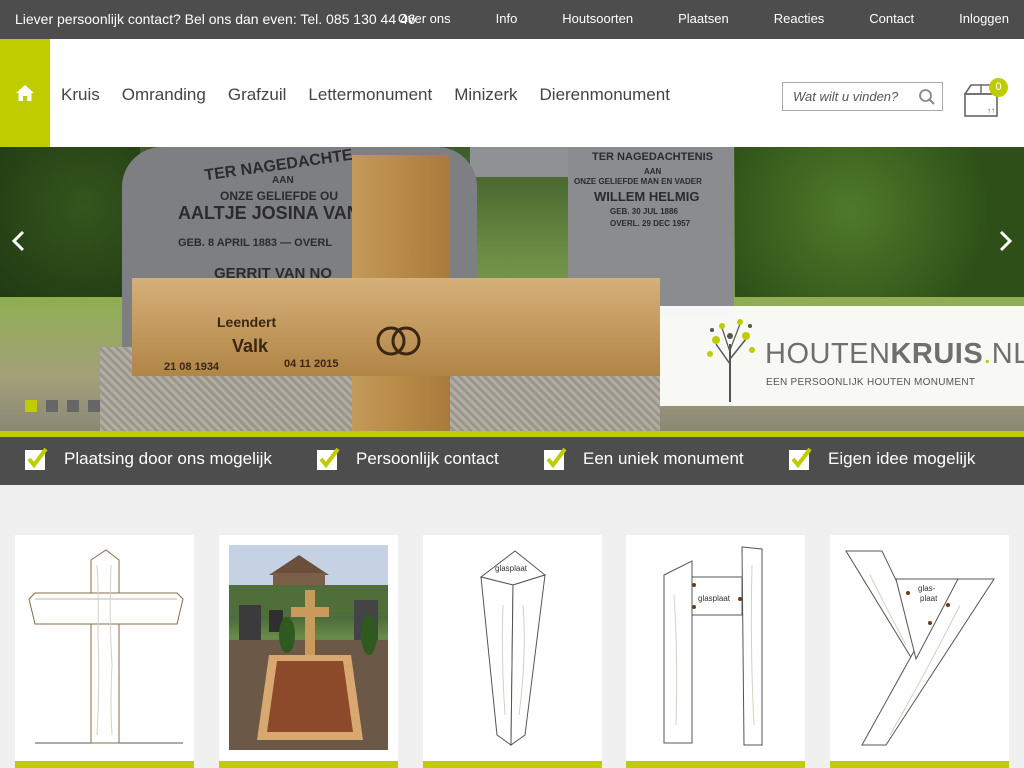 This screenshot has width=1024, height=768. I want to click on home-button, so click(25, 93).